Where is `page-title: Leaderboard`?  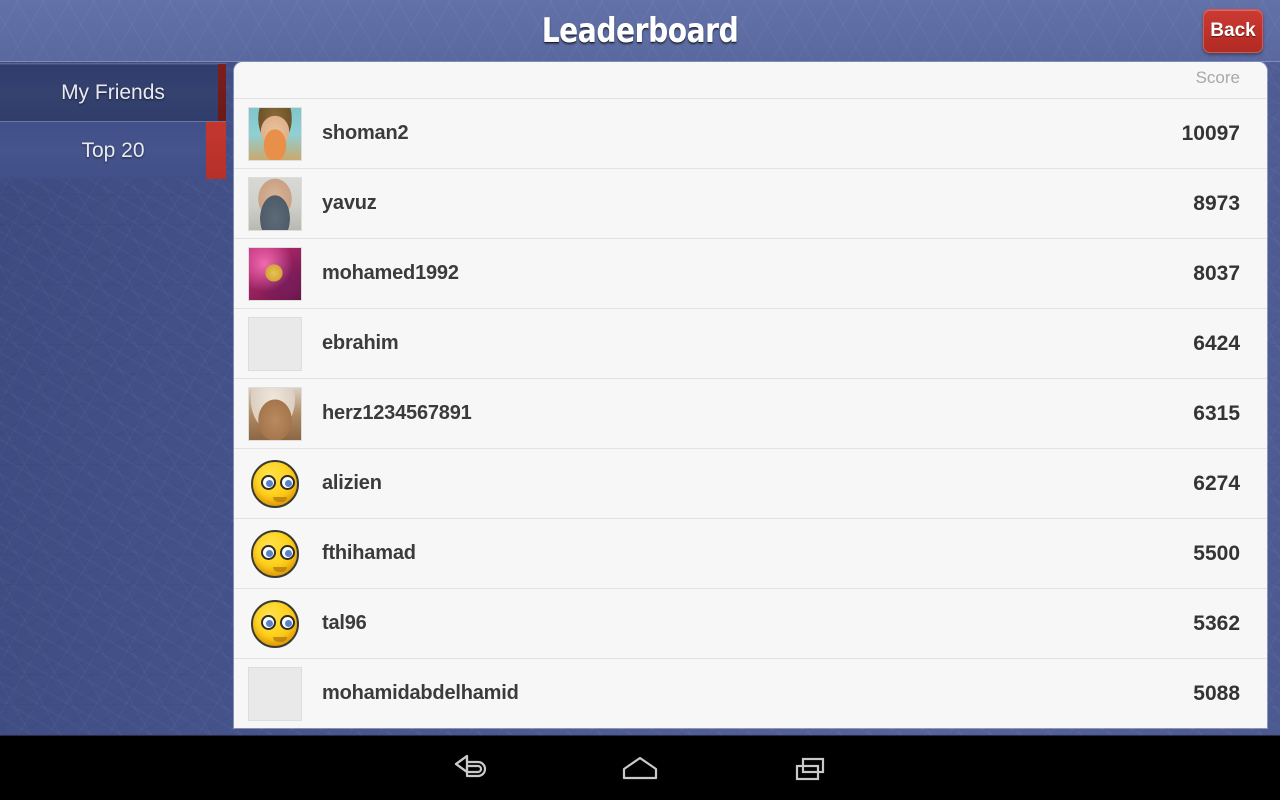 page-title: Leaderboard is located at coordinates (640, 31).